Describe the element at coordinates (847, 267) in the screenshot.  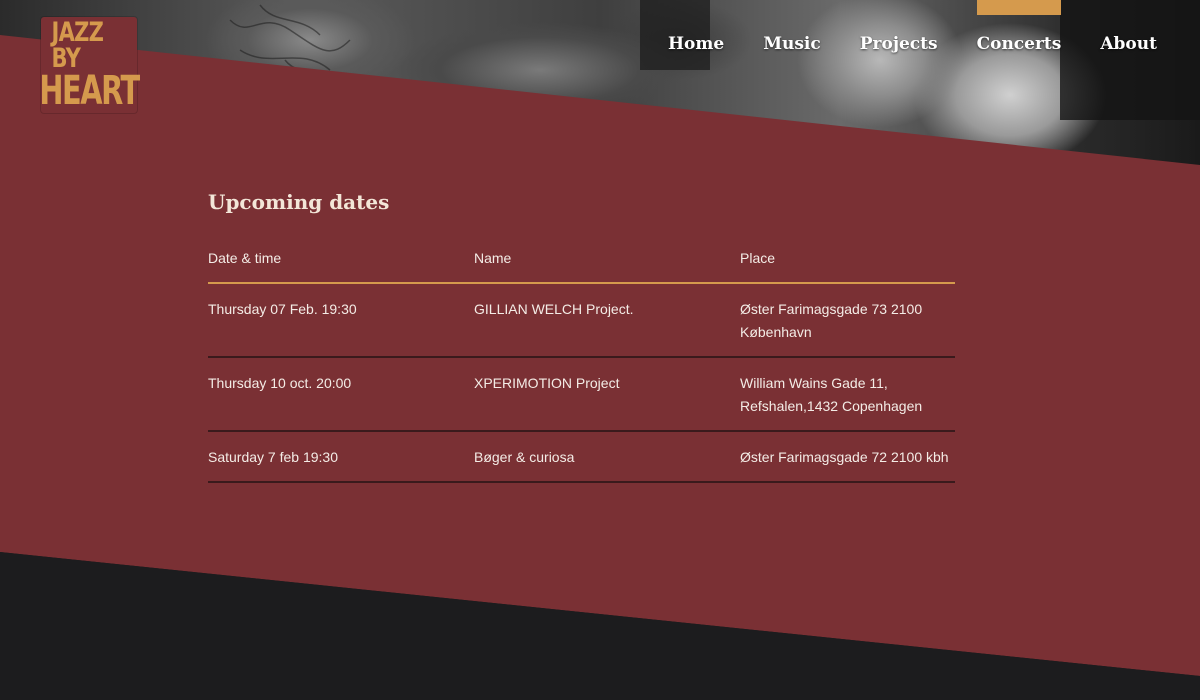
I see `column-header-place: Place` at that location.